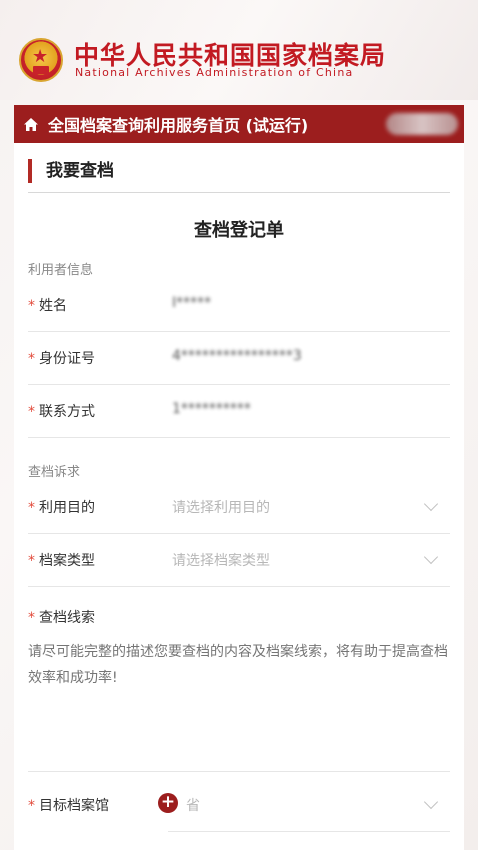 This screenshot has width=478, height=850. I want to click on home-nav-bar: 全国档案查询利用服务首页 (试运行), so click(239, 124).